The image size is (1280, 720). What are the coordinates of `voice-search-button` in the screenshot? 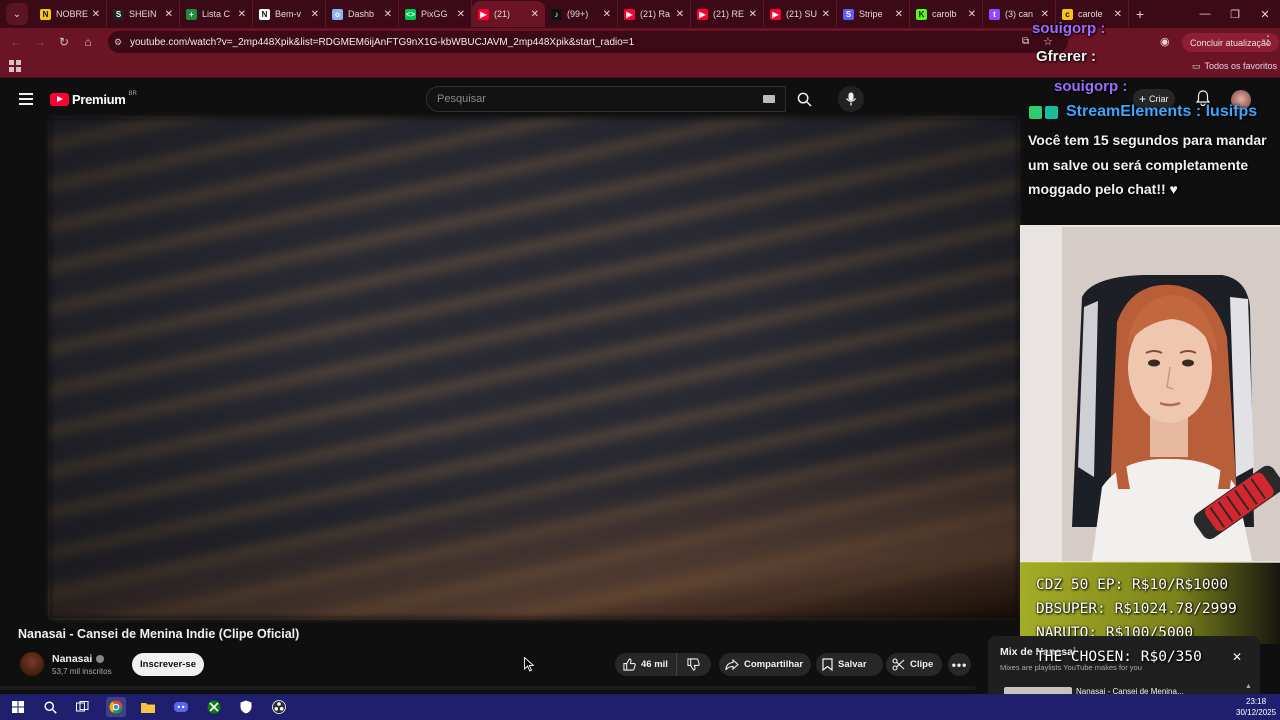 It's located at (851, 99).